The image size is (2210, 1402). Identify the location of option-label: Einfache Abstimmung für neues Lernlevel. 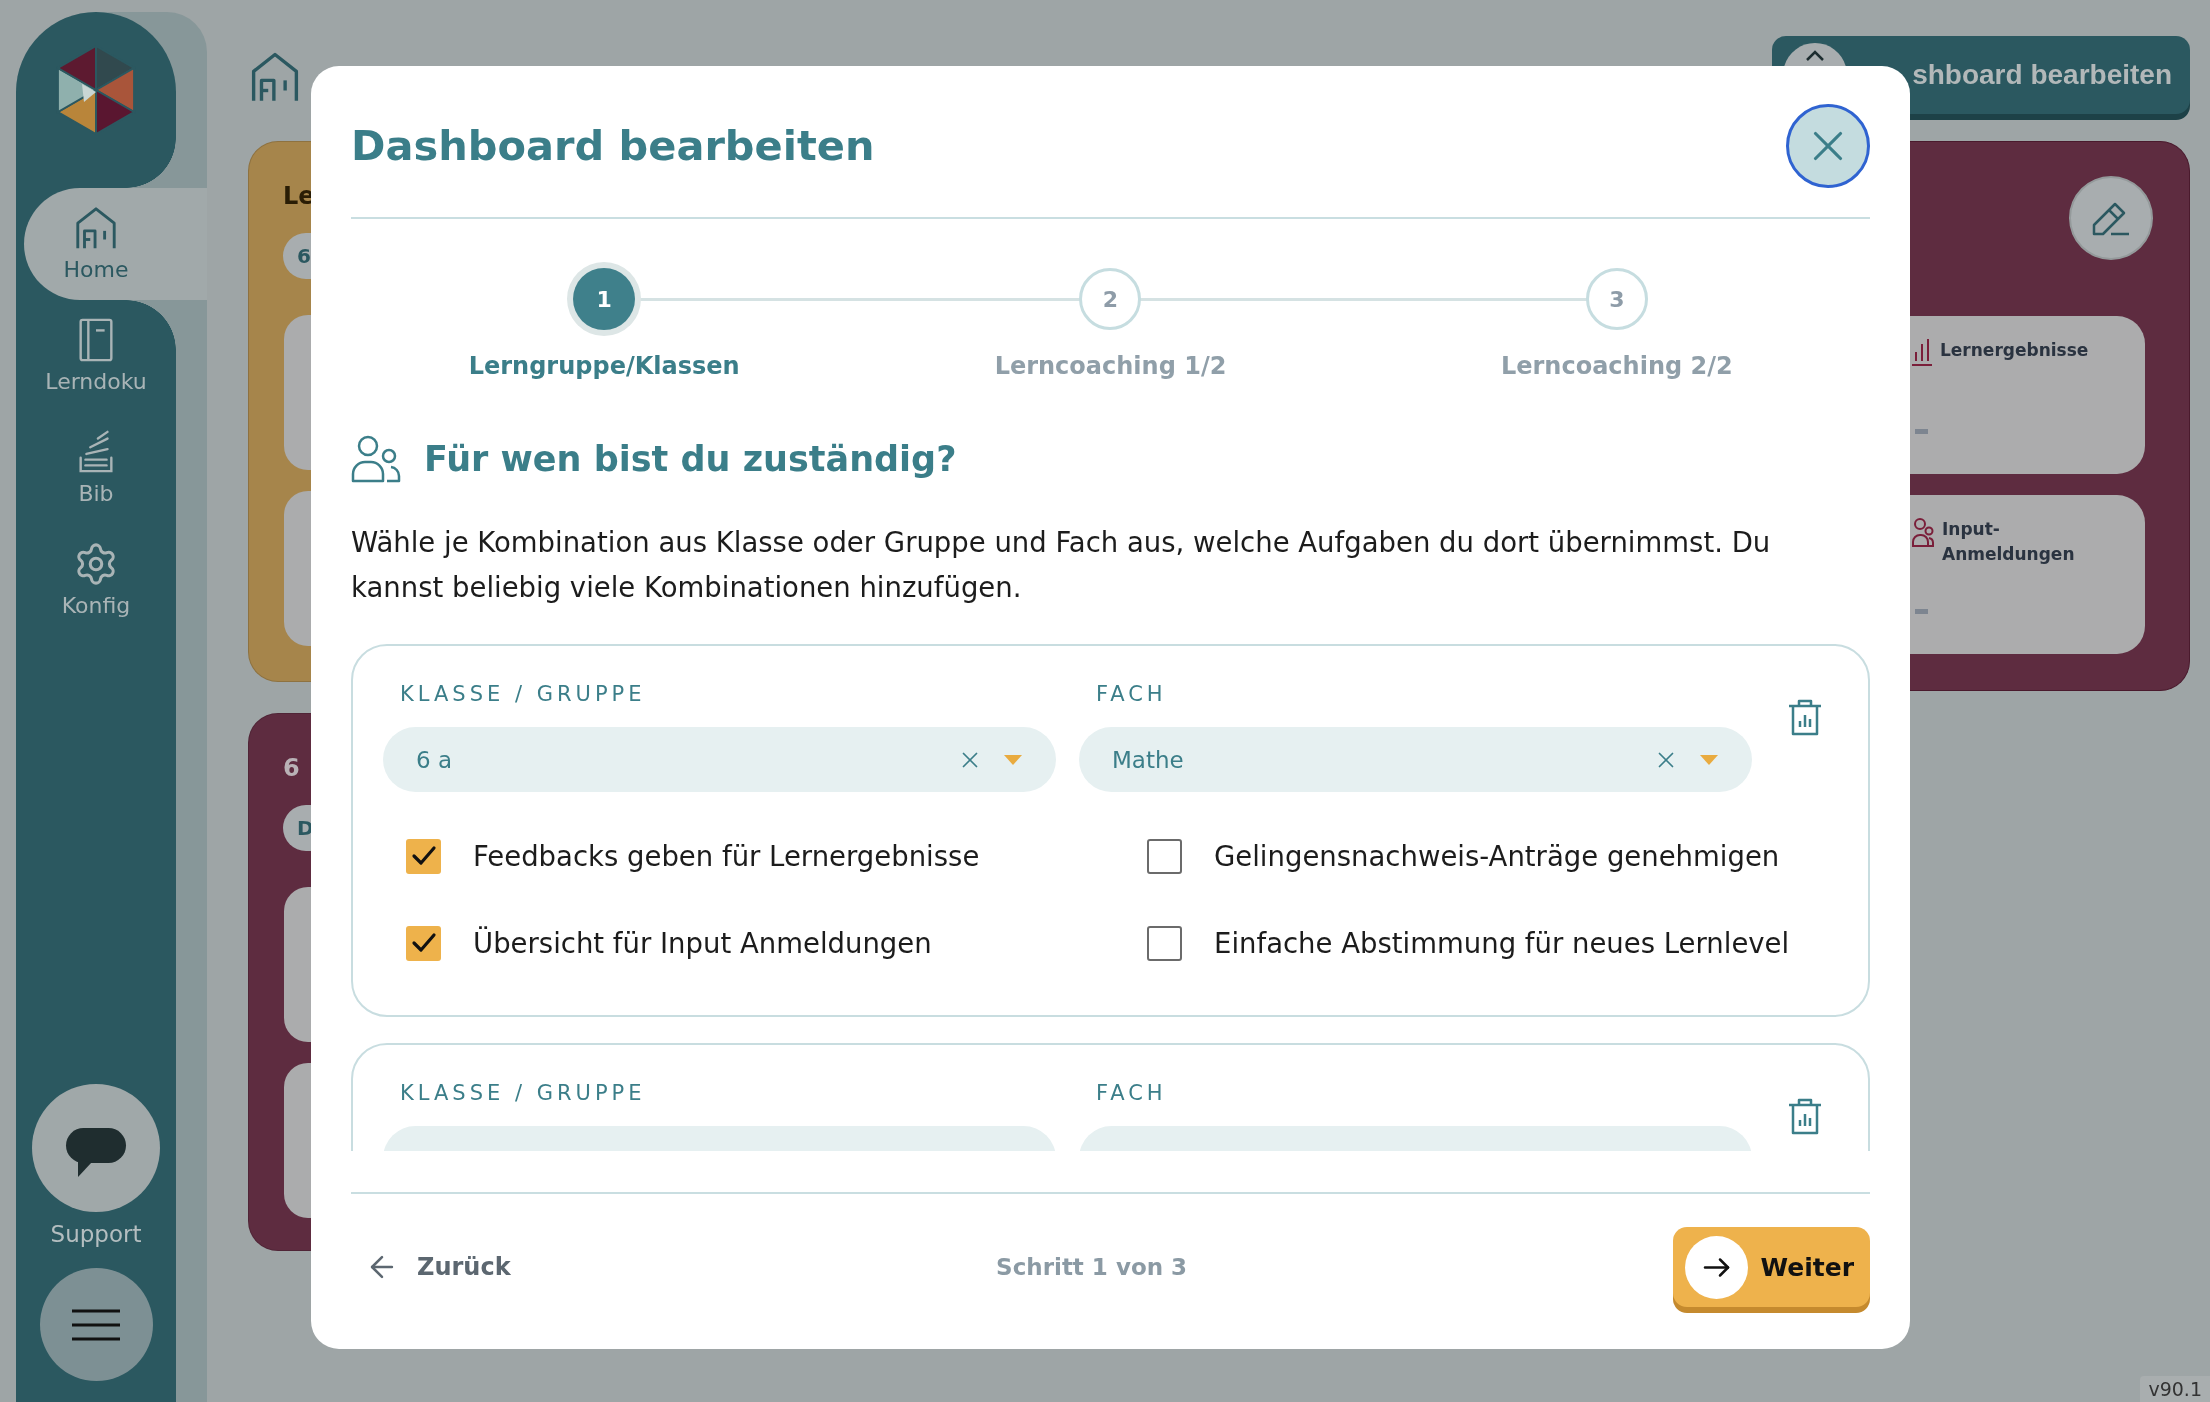
(1502, 943).